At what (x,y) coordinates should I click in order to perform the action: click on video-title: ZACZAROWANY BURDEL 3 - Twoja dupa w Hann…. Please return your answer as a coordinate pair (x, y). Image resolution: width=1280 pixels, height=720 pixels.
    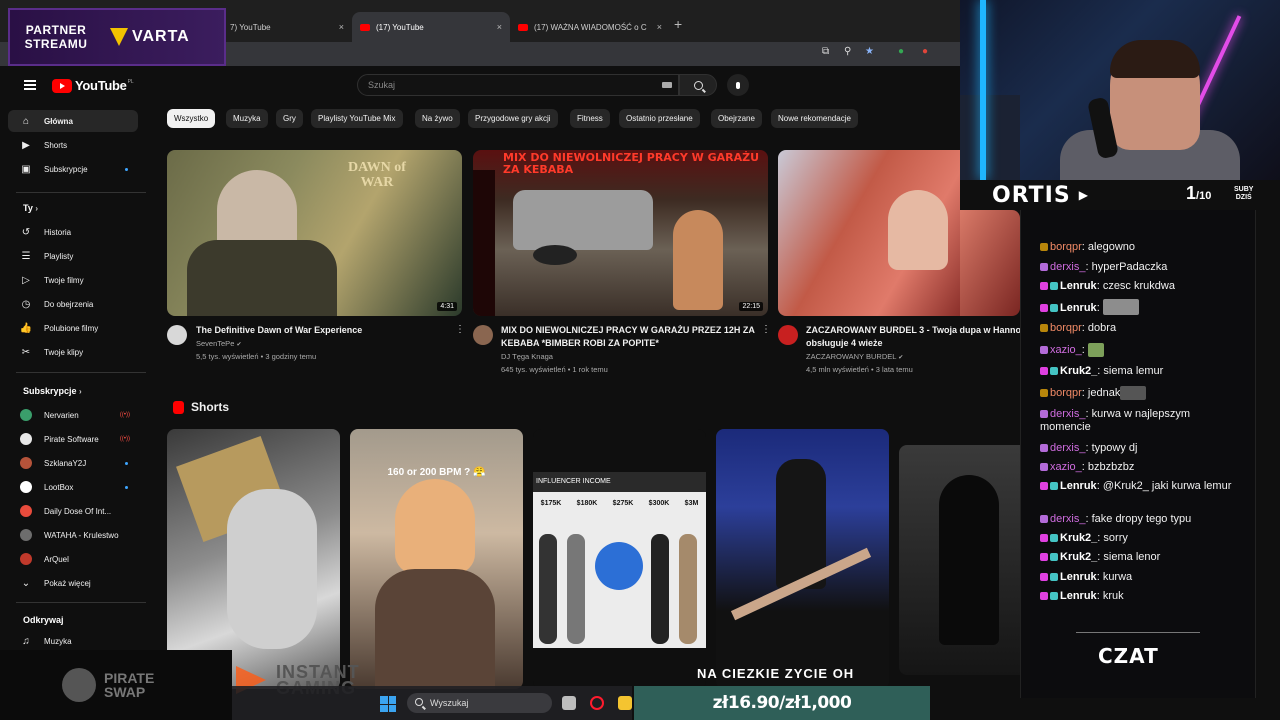
    Looking at the image, I should click on (913, 337).